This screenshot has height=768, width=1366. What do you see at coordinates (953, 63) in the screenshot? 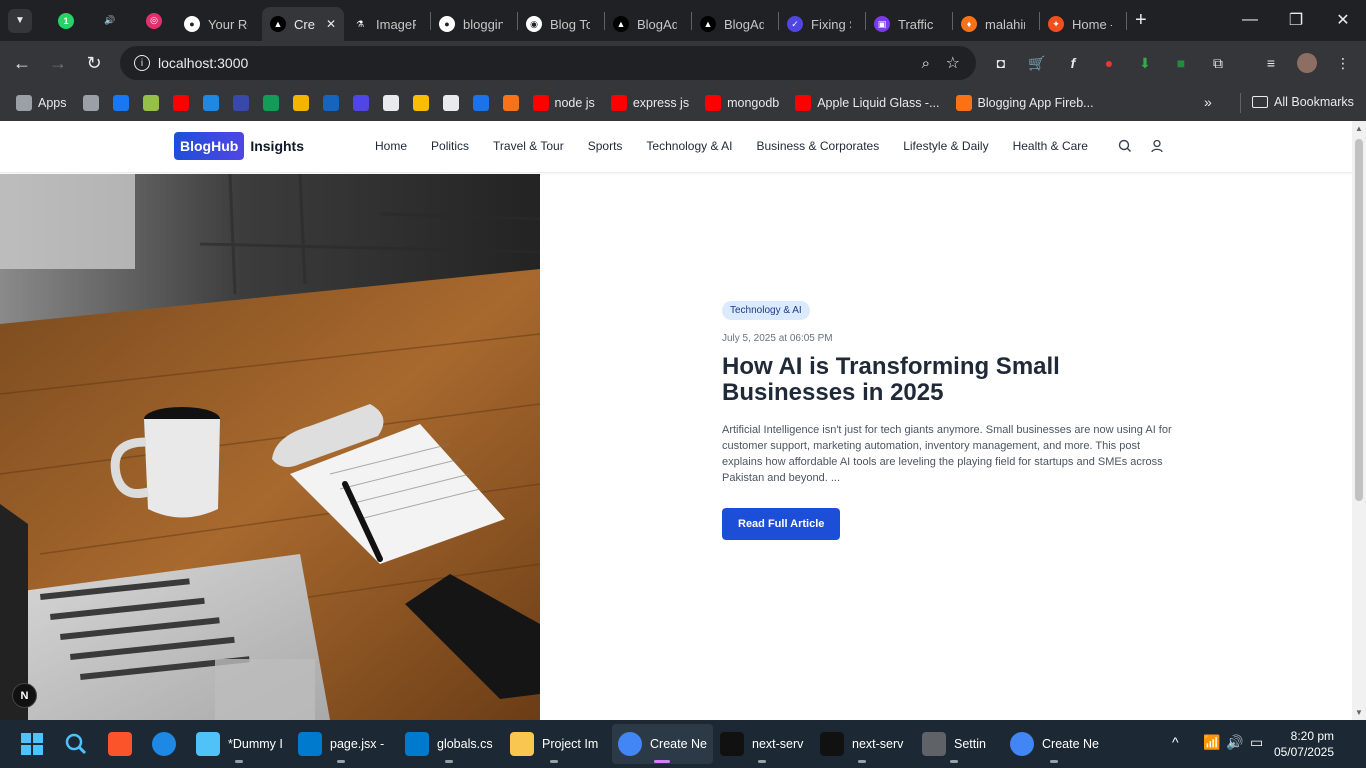
I see `bookmark-star-icon: ☆` at bounding box center [953, 63].